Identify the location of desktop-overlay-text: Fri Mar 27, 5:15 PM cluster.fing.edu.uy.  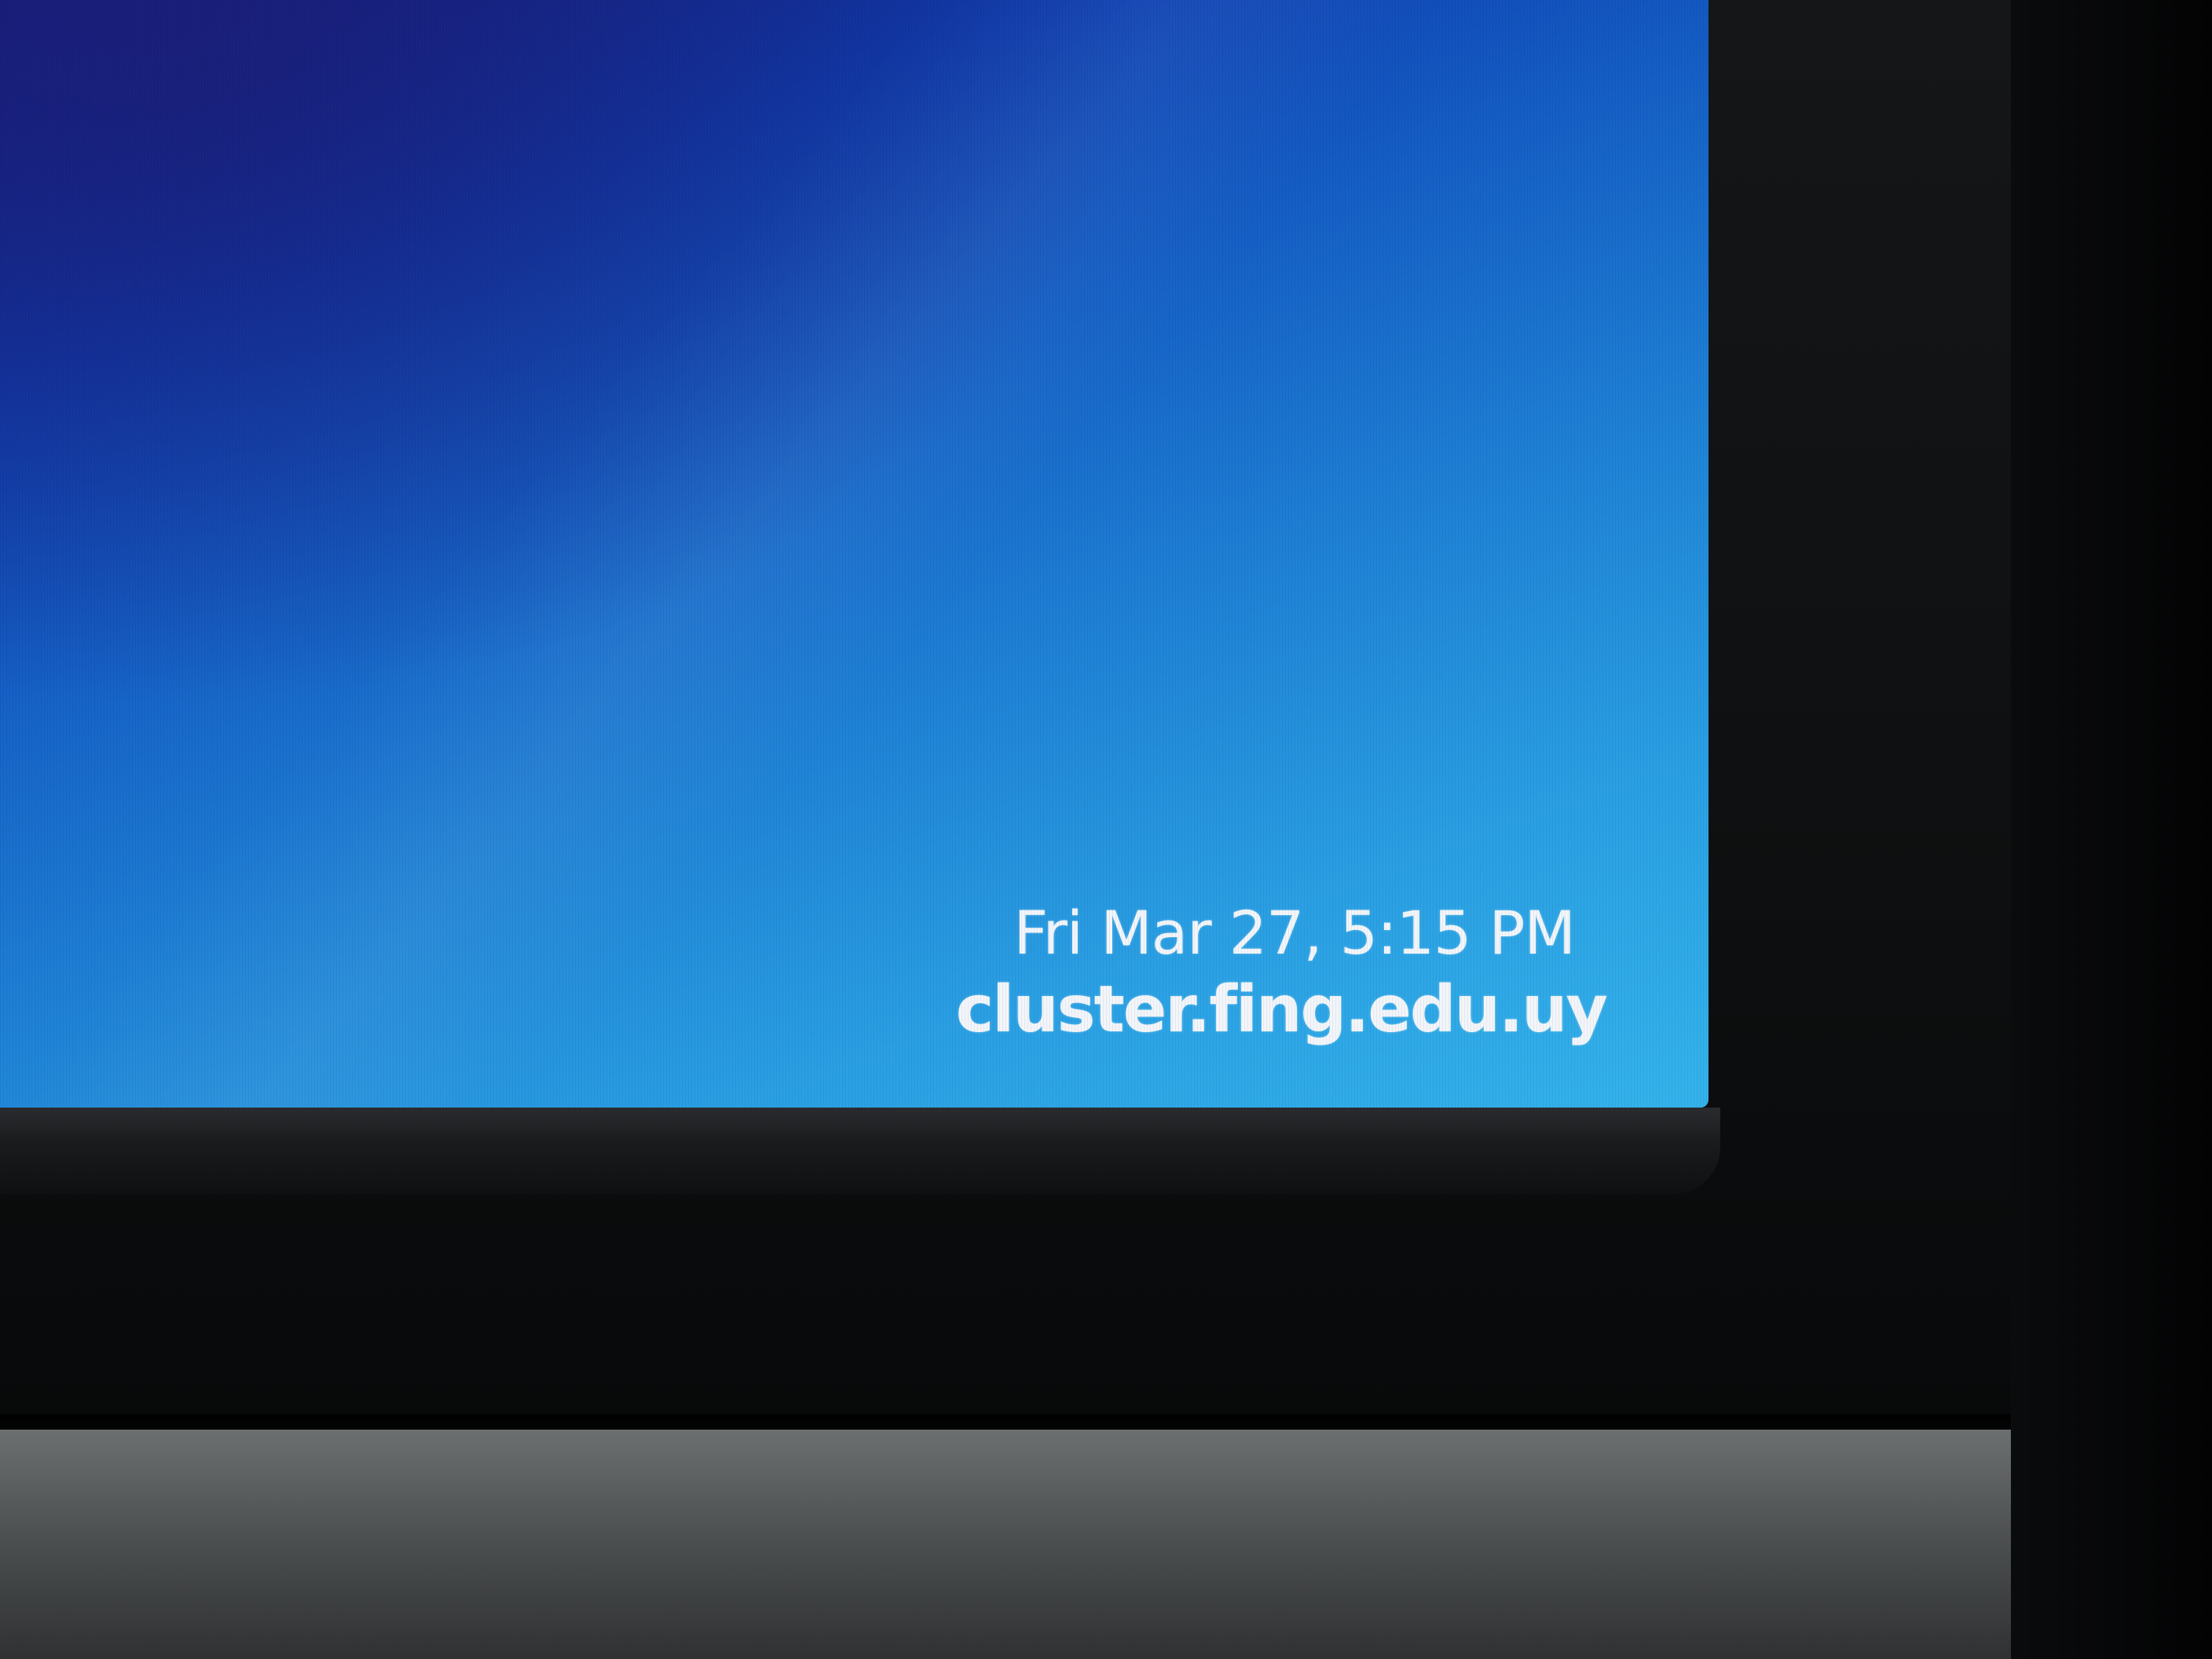
(1282, 975).